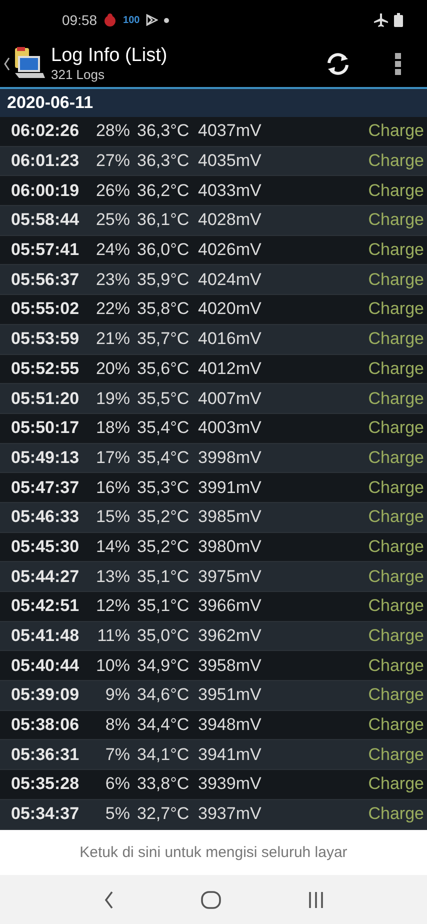 This screenshot has width=427, height=924. Describe the element at coordinates (213, 637) in the screenshot. I see `log-row: 05:41:48 11% 35,0°C 3962mV Charge` at that location.